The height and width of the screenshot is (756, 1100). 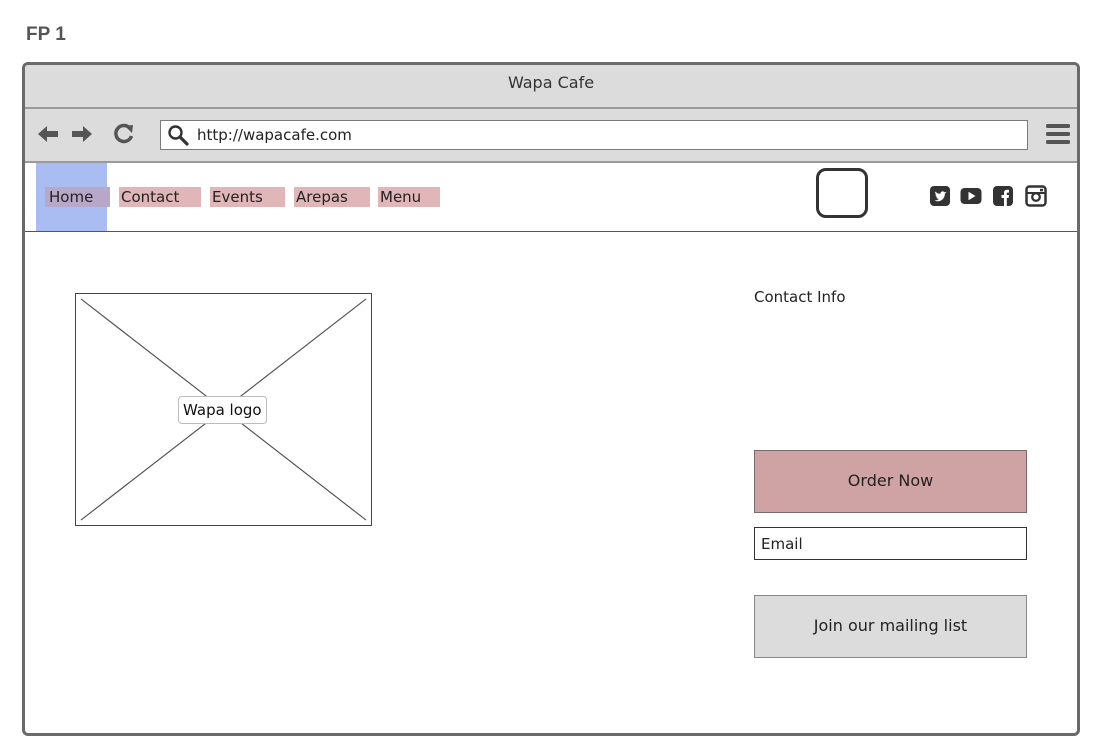 I want to click on join-mailing-list-button: Join our mailing list, so click(x=890, y=626).